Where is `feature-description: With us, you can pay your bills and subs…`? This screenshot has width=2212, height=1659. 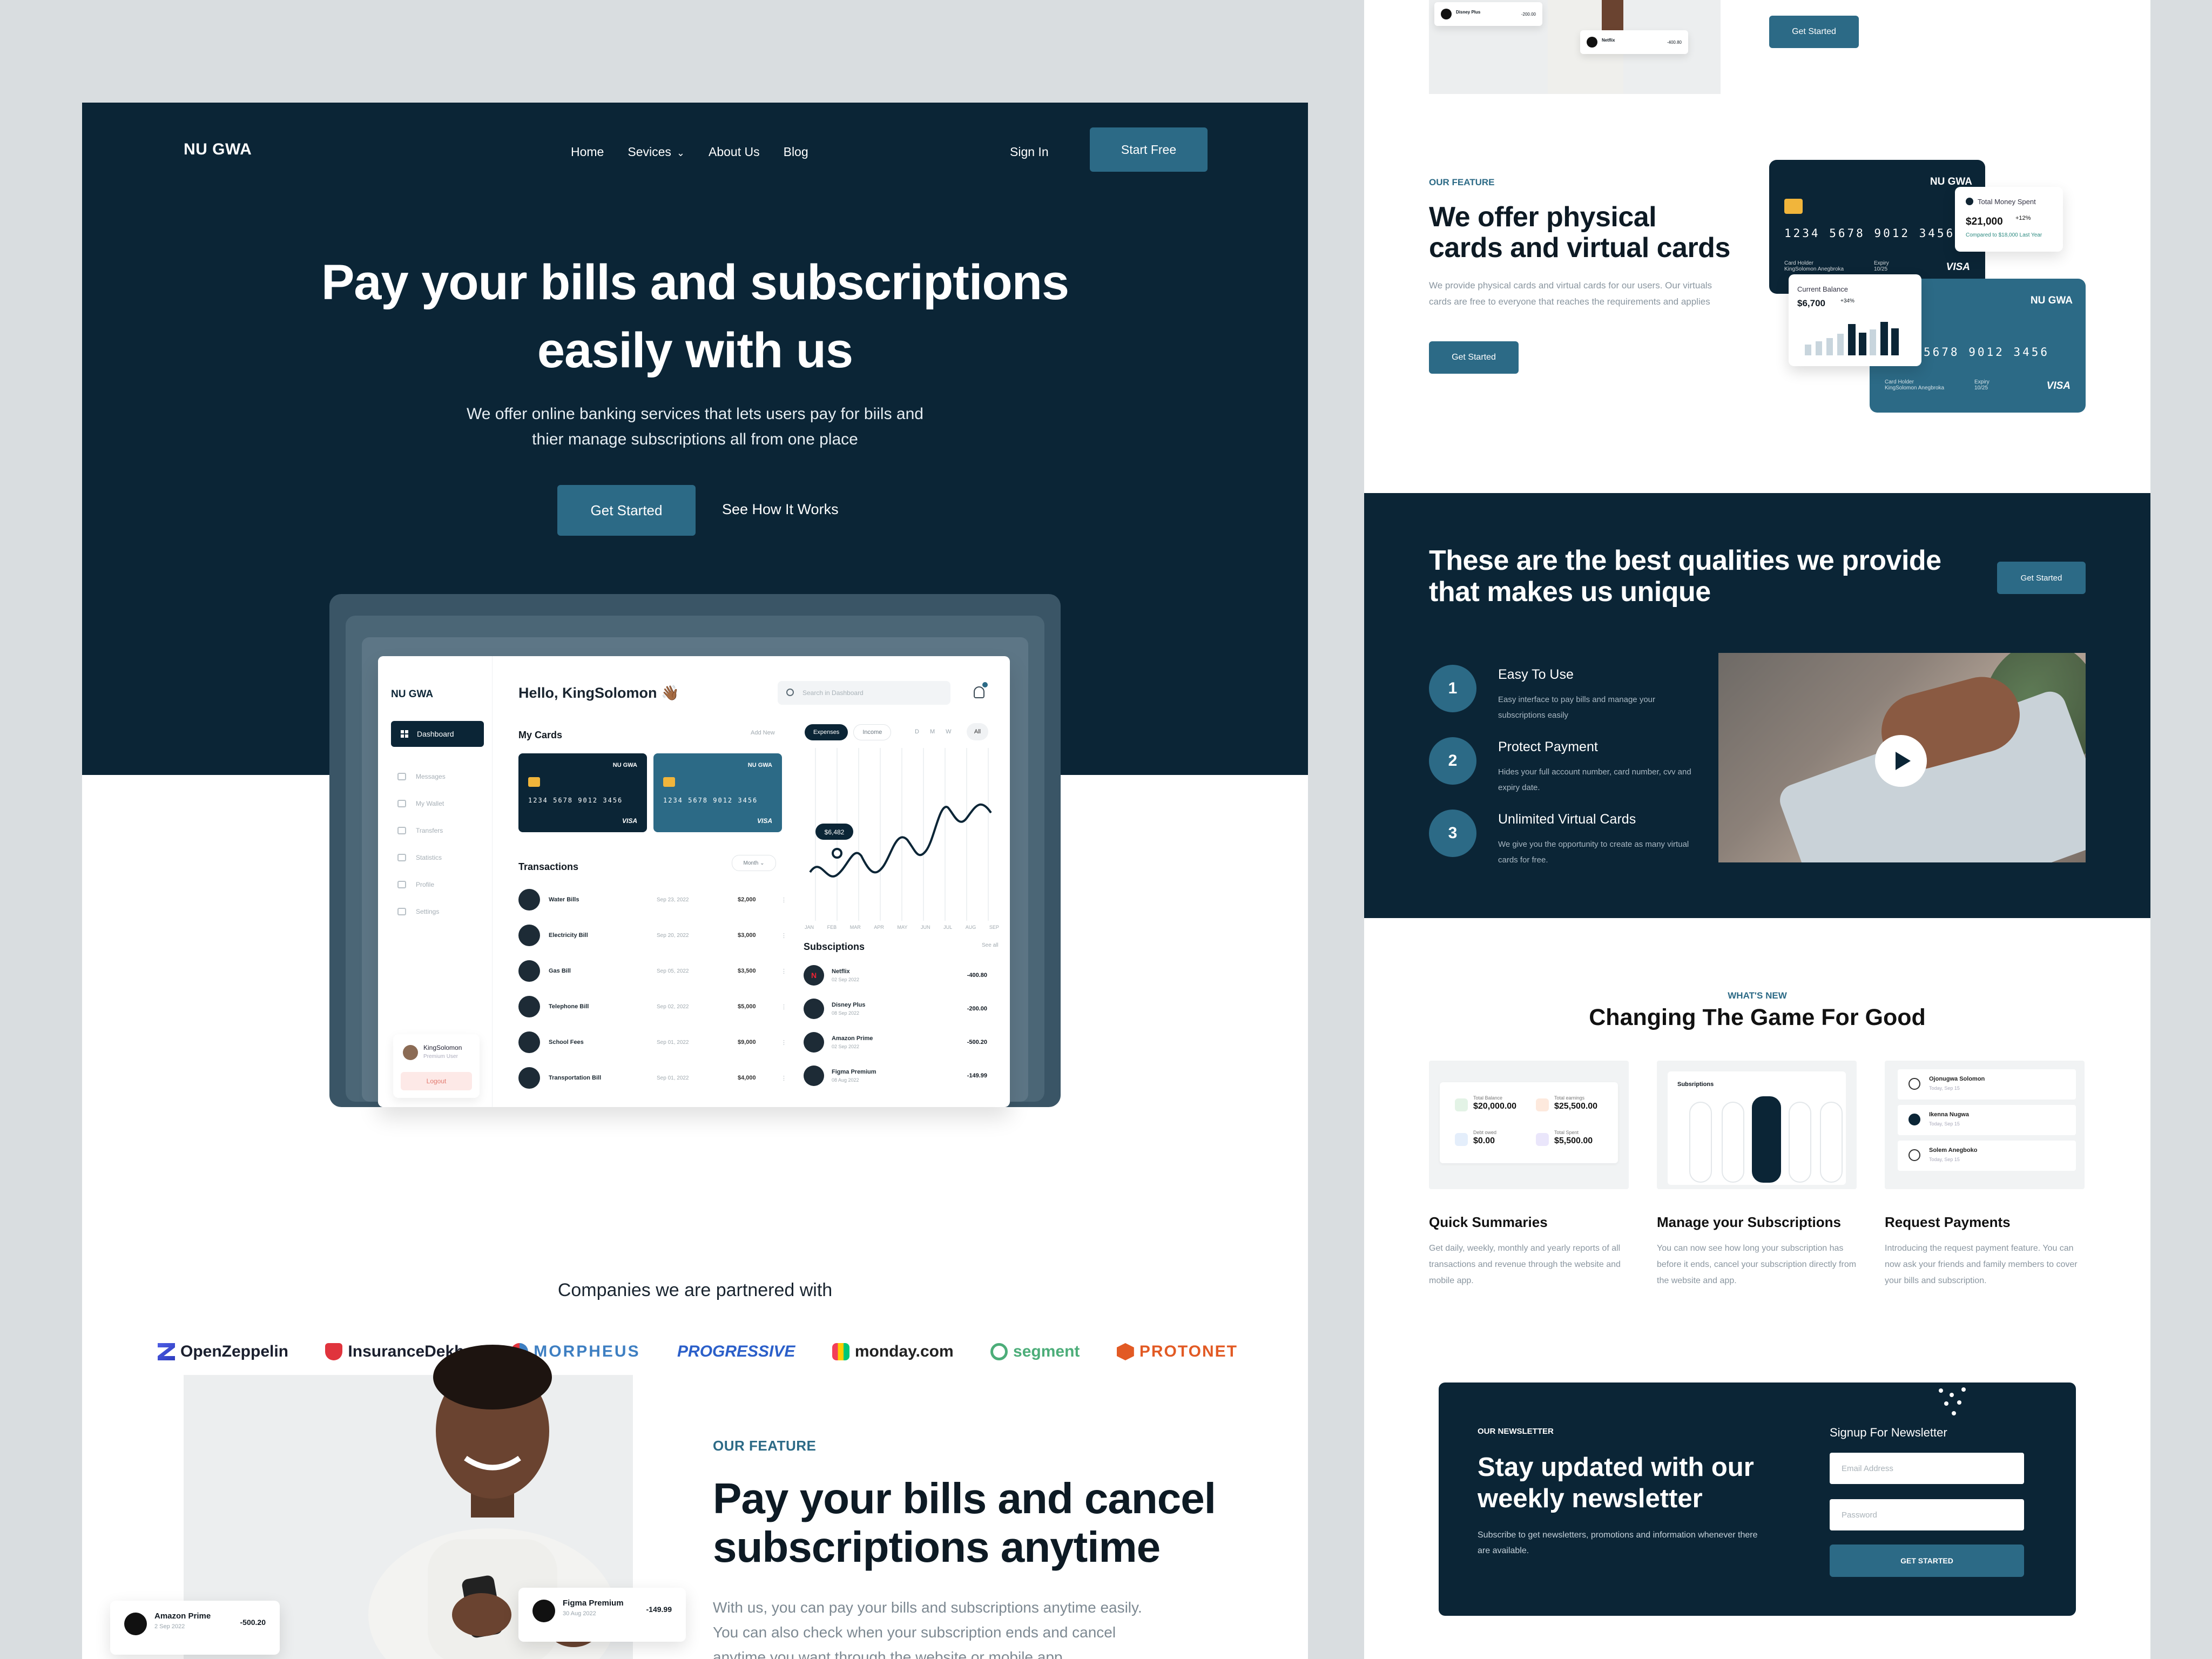 feature-description: With us, you can pay your bills and subs… is located at coordinates (927, 1629).